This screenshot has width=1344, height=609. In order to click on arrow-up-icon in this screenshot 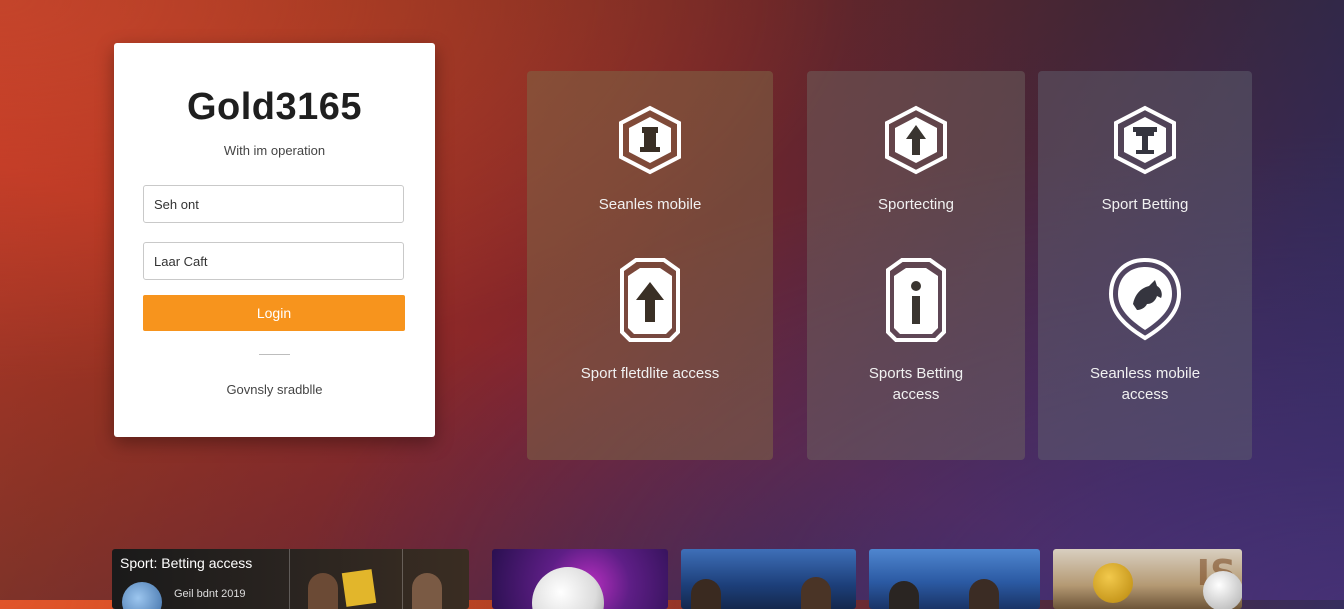, I will do `click(916, 142)`.